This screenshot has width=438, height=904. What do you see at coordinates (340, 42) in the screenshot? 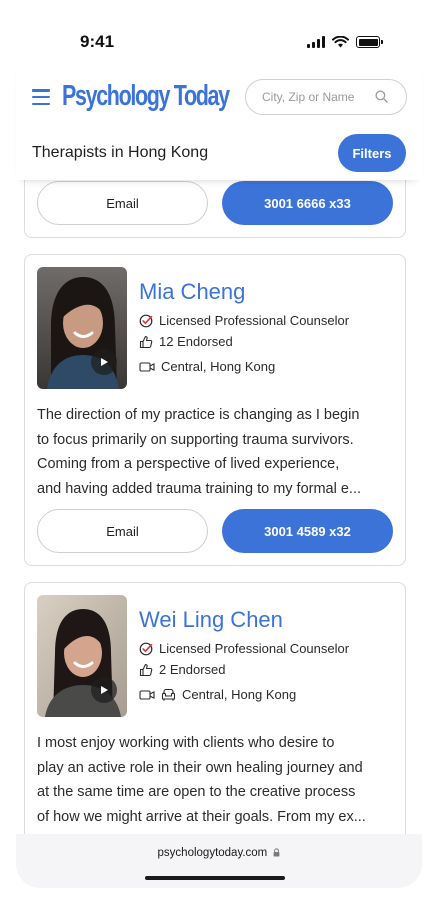
I see `wifi-icon` at bounding box center [340, 42].